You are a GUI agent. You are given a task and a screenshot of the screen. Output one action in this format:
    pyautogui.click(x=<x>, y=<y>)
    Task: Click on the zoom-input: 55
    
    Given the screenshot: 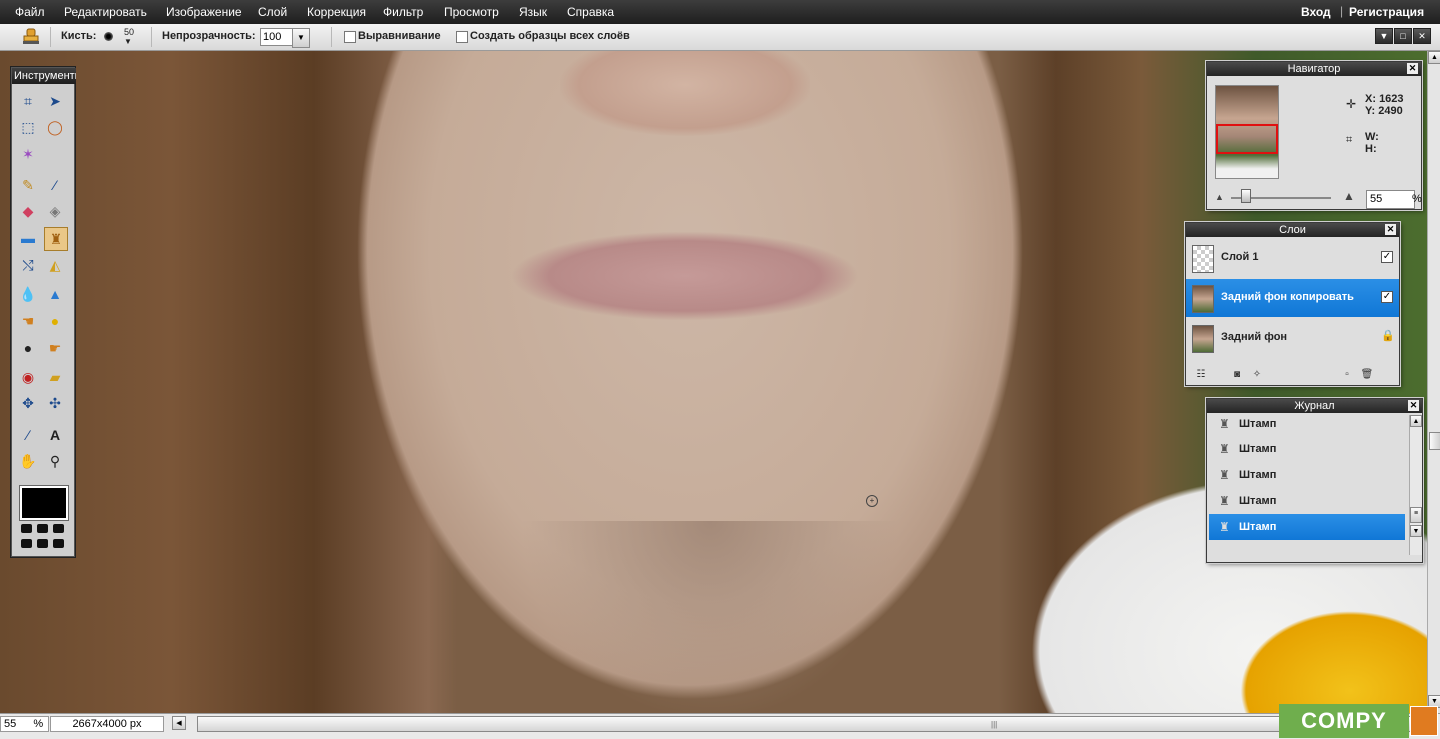 What is the action you would take?
    pyautogui.click(x=1390, y=199)
    